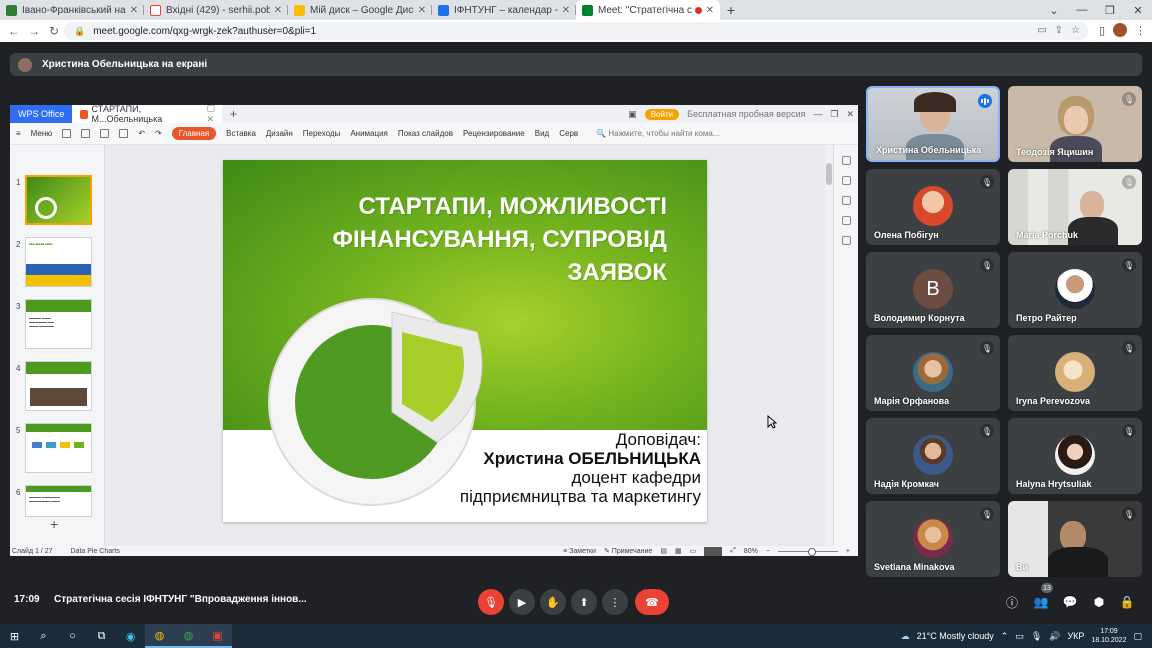 The width and height of the screenshot is (1152, 648). Describe the element at coordinates (933, 207) in the screenshot. I see `participant-tile-3: 🎙 Олена Побігун` at that location.